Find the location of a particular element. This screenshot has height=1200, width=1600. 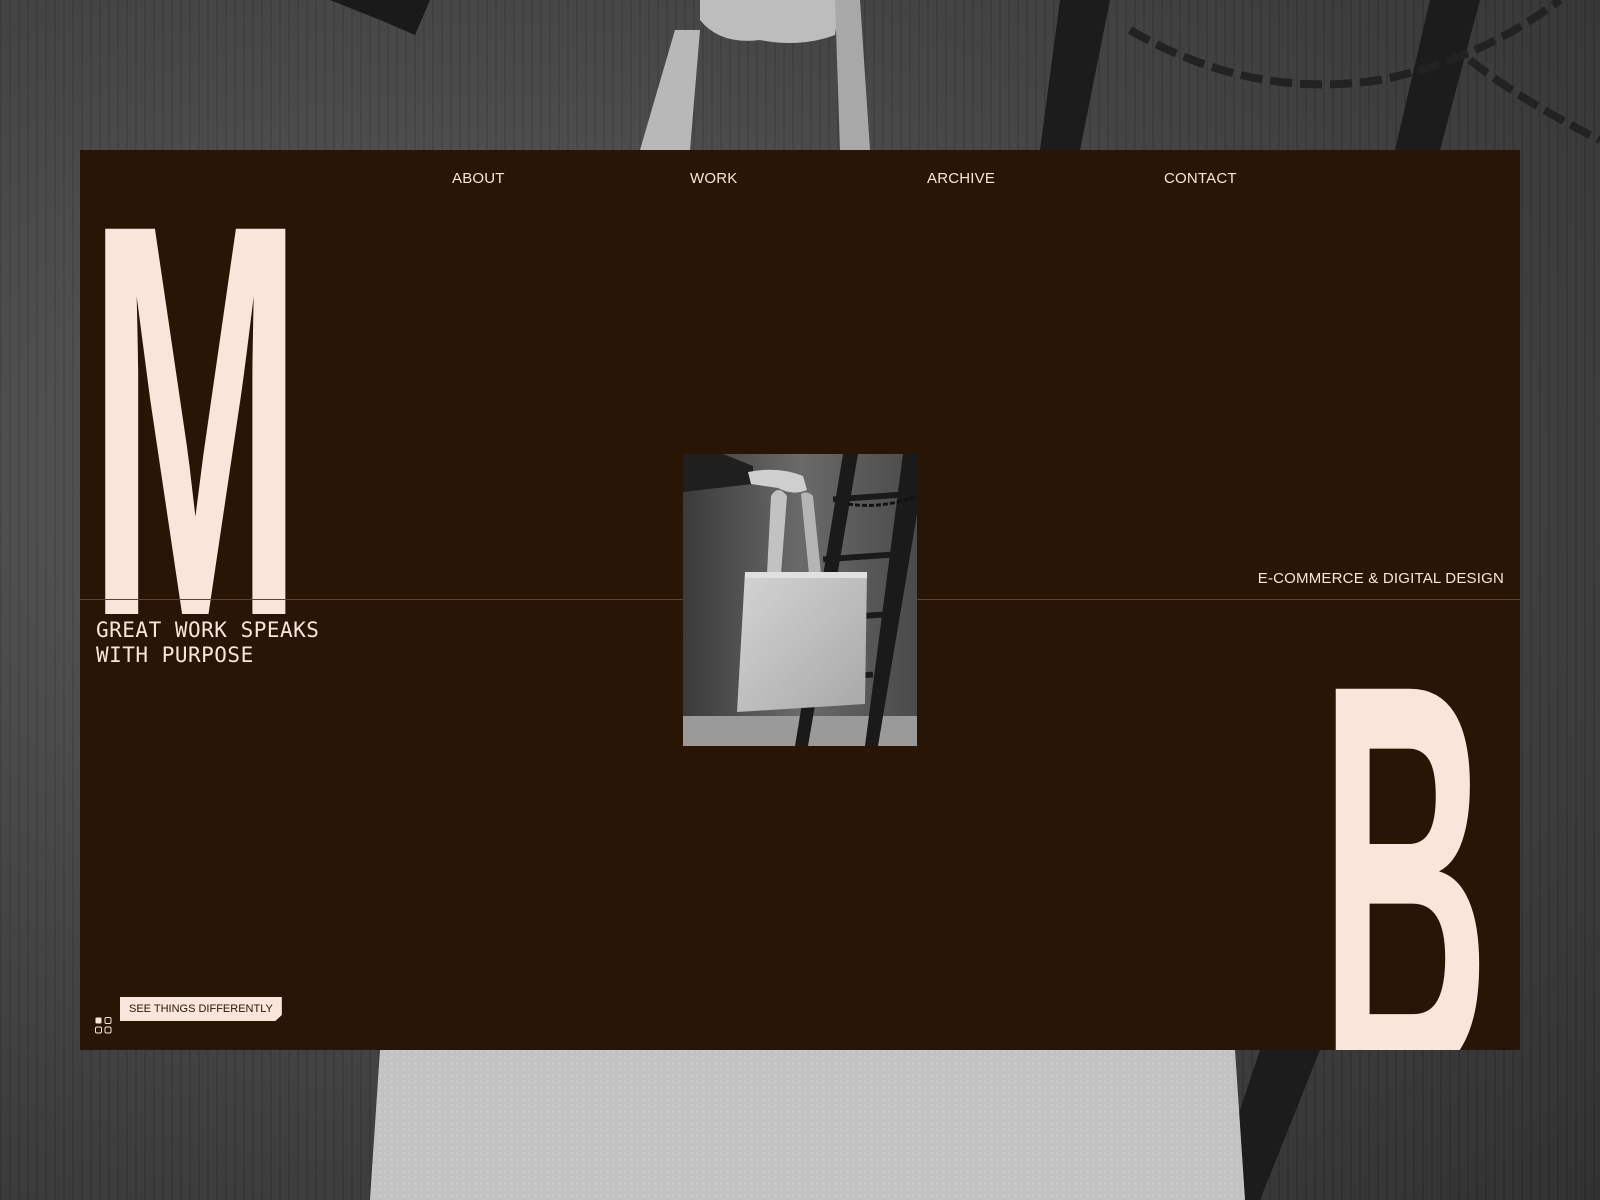

tote-bag-photo is located at coordinates (800, 600).